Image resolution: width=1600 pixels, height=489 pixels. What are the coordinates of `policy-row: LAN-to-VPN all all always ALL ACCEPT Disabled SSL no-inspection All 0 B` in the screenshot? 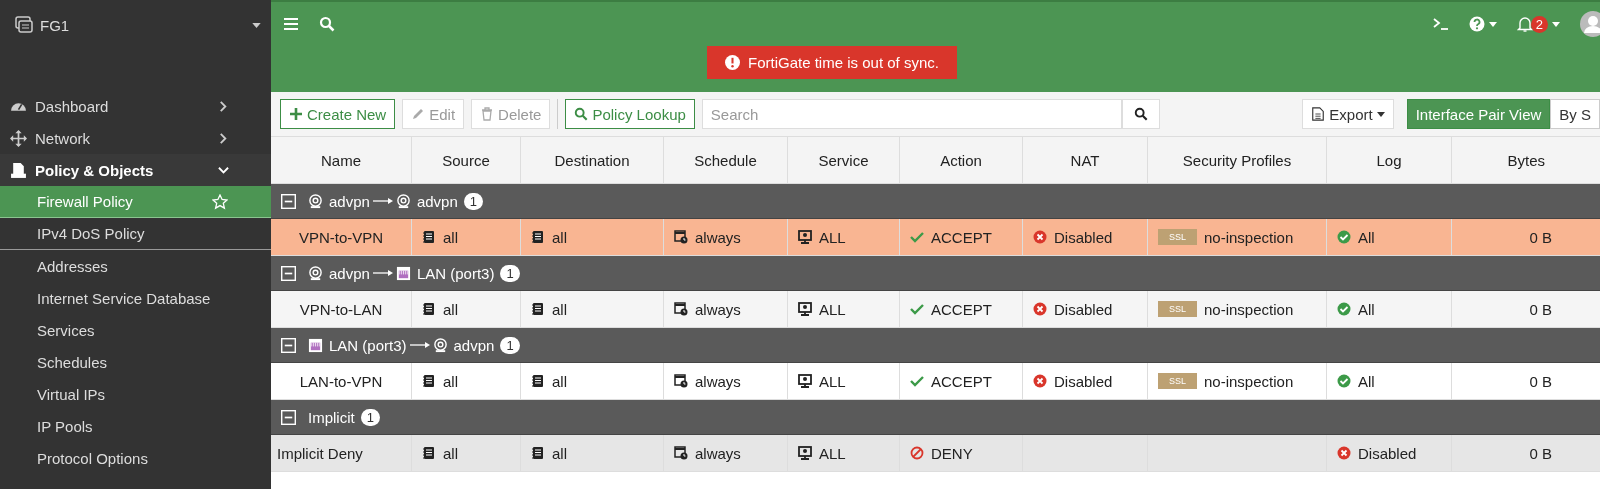 It's located at (935, 381).